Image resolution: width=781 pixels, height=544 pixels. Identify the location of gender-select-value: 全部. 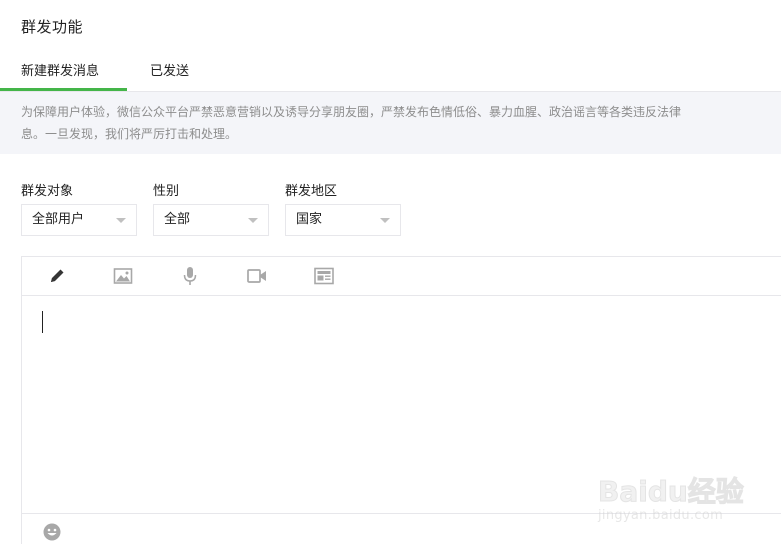
(177, 219).